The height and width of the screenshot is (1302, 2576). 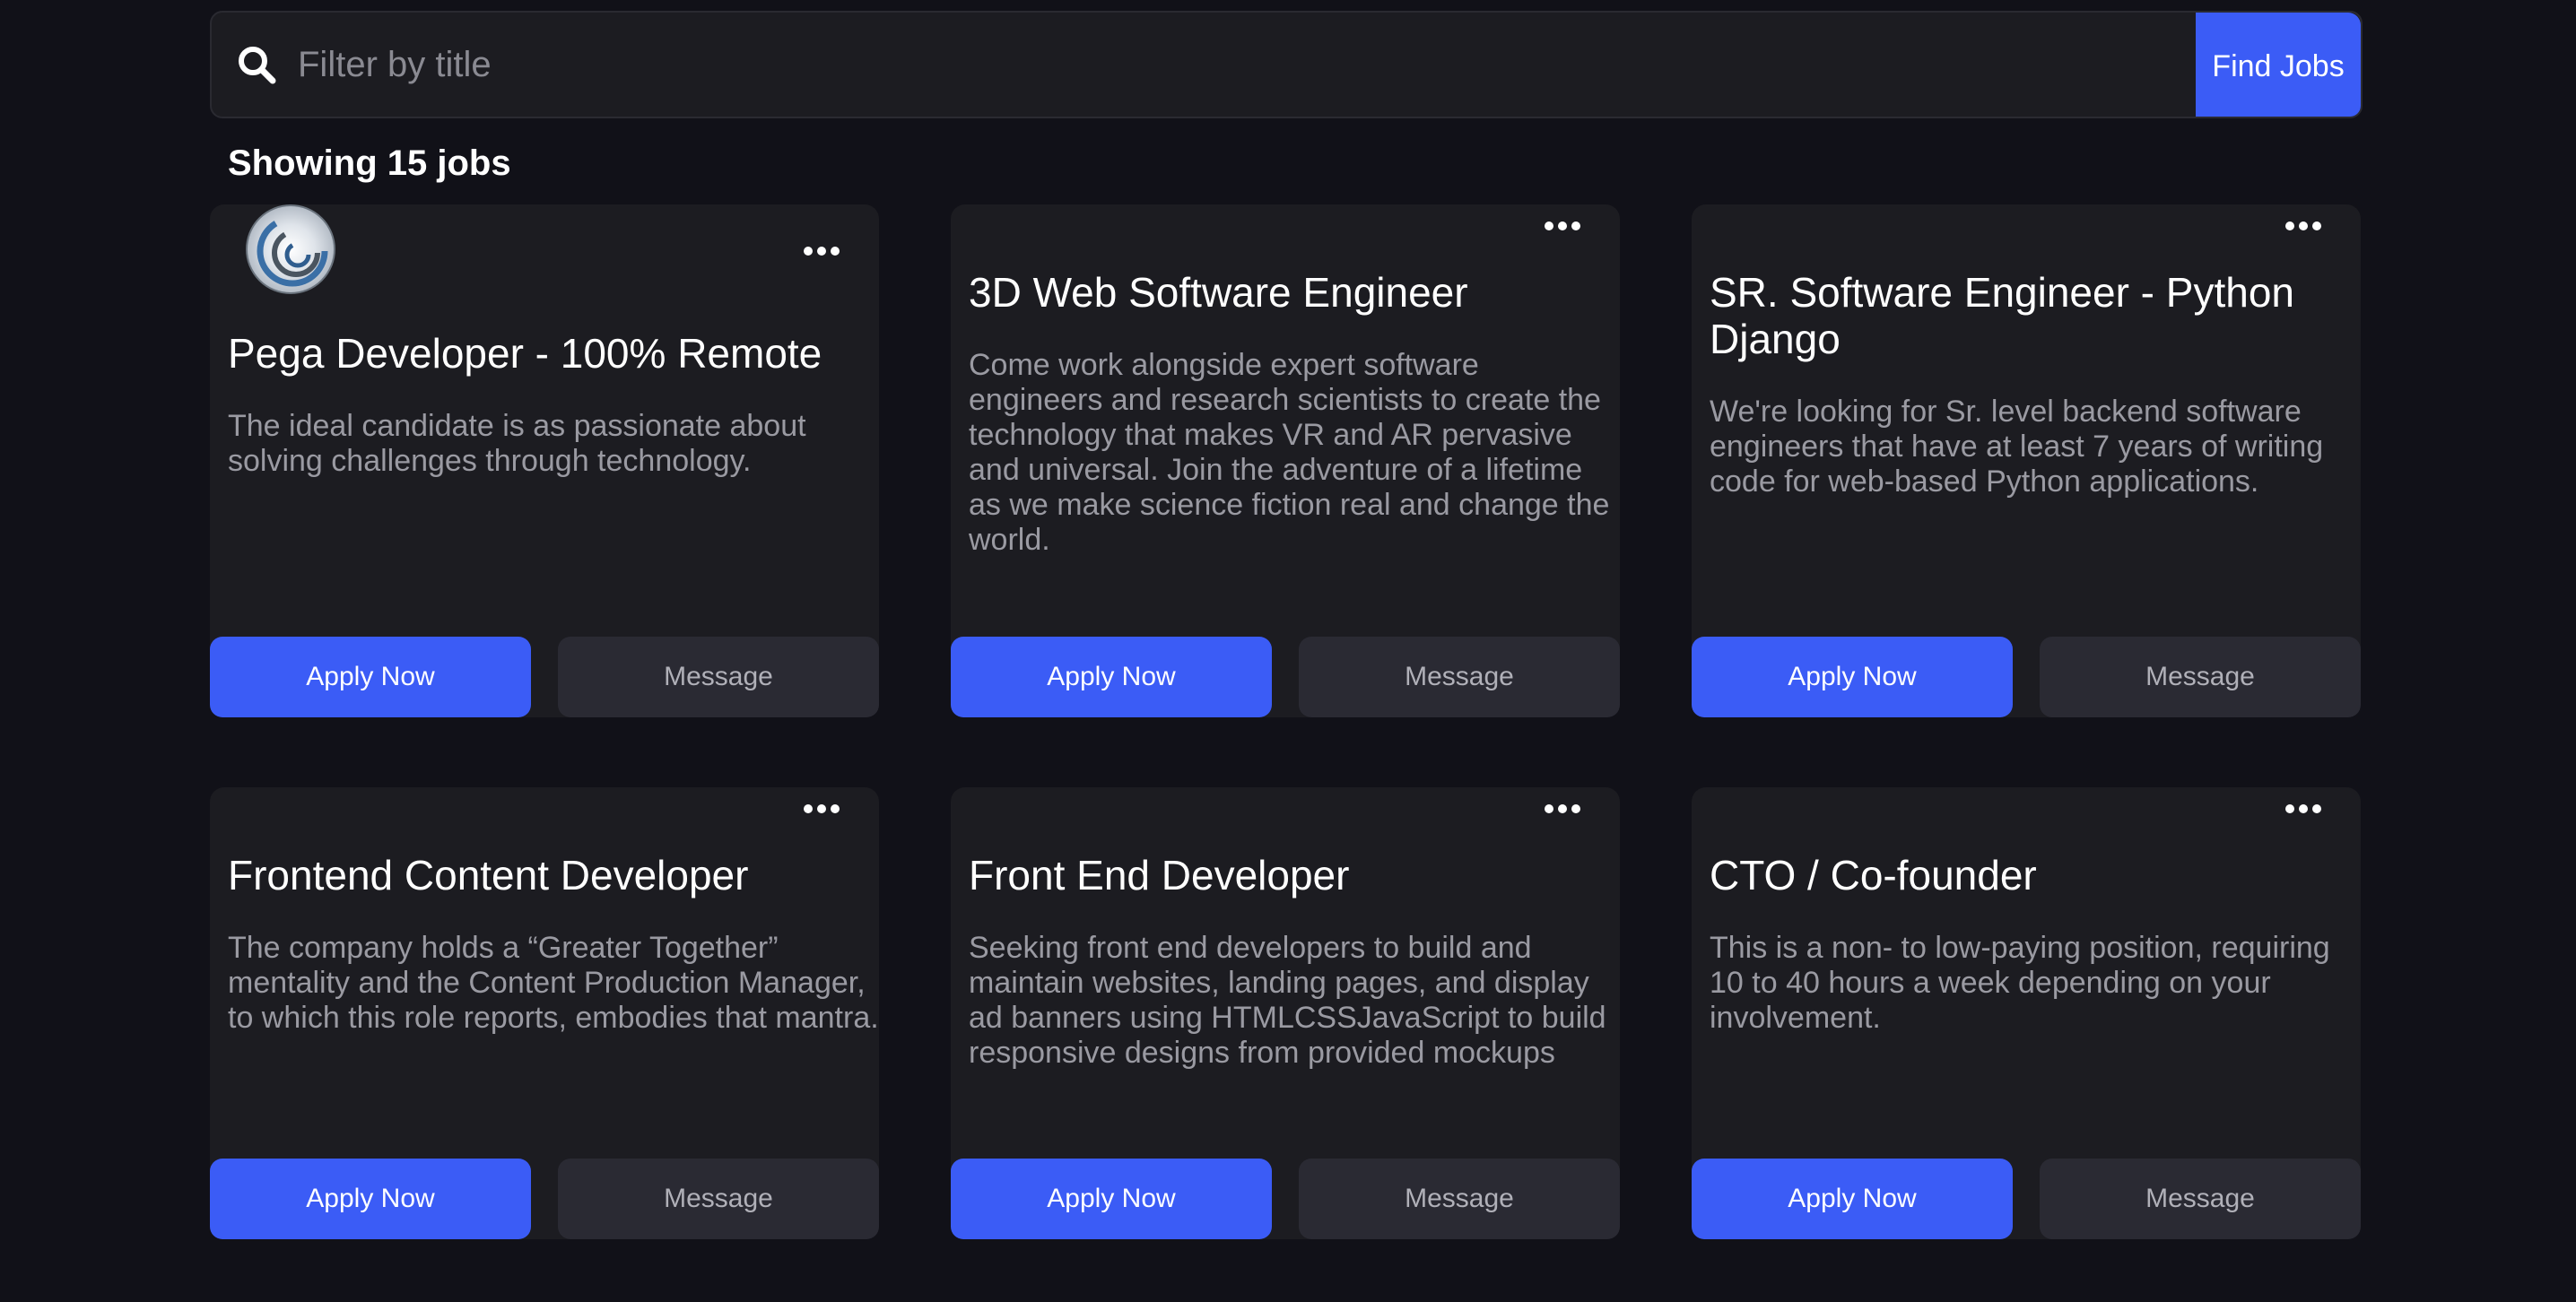 What do you see at coordinates (525, 353) in the screenshot?
I see `job-title: Pega Developer - 100% Remote` at bounding box center [525, 353].